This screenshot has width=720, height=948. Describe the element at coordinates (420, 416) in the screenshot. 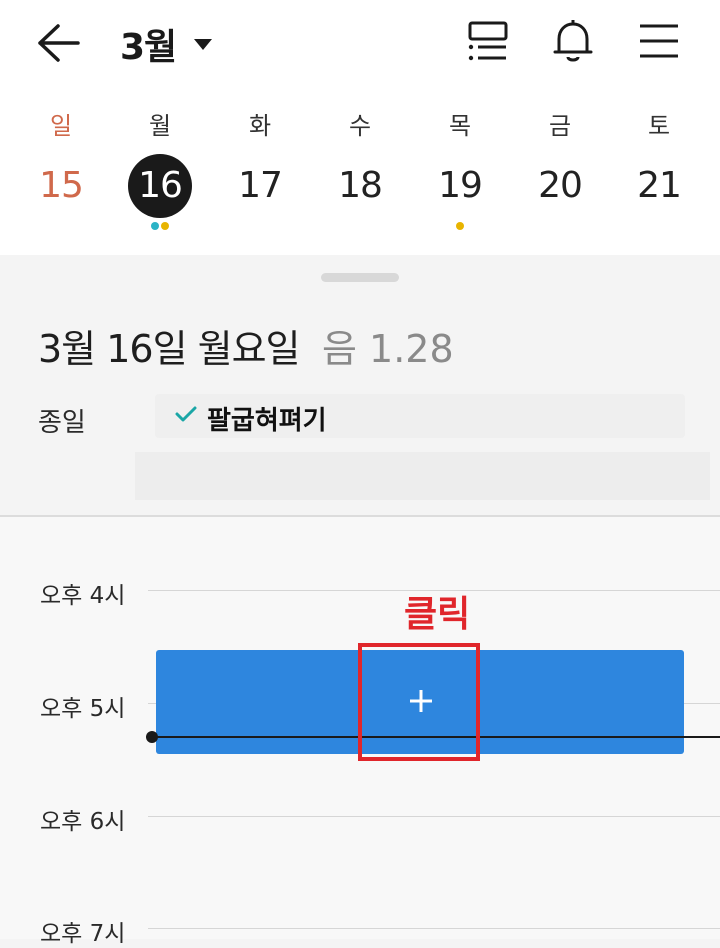

I see `allday-event: 팔굽혀펴기` at that location.